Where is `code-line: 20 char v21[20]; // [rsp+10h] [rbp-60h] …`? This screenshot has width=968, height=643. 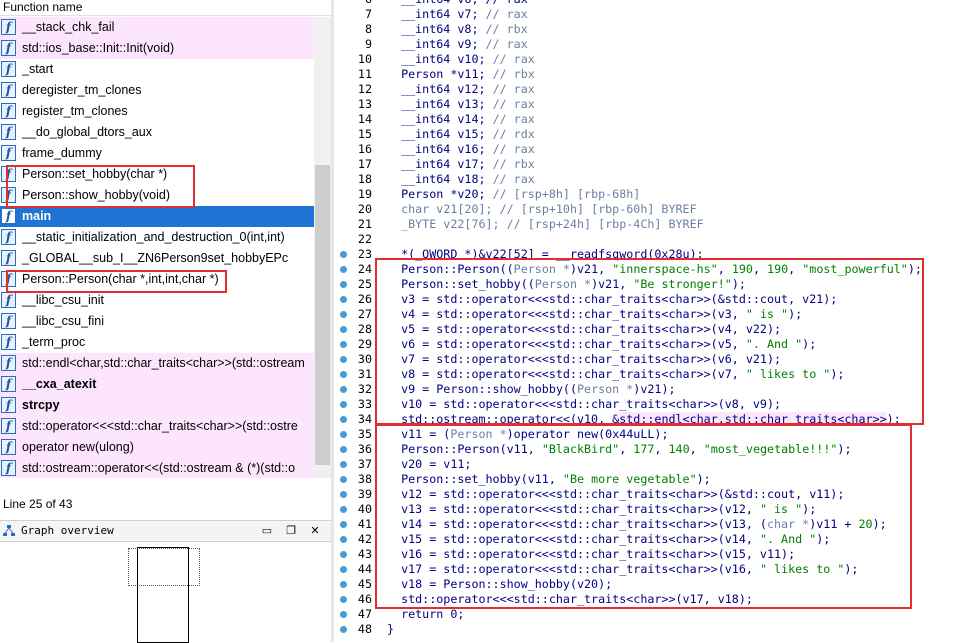 code-line: 20 char v21[20]; // [rsp+10h] [rbp-60h] … is located at coordinates (651, 209).